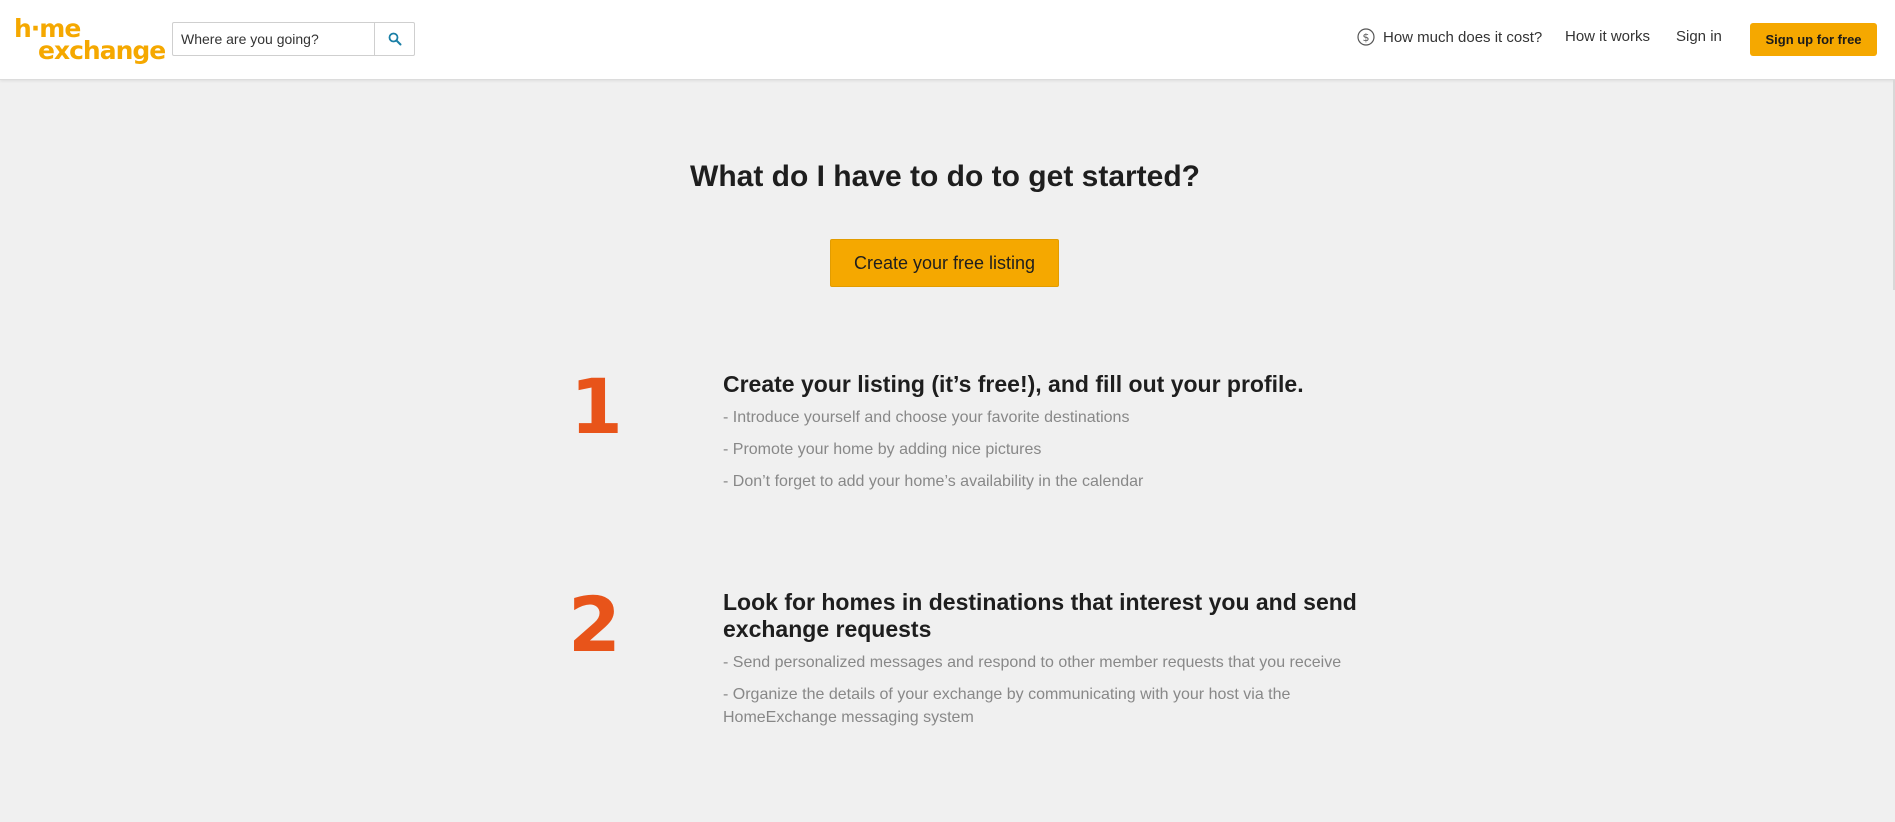  I want to click on search-button, so click(394, 39).